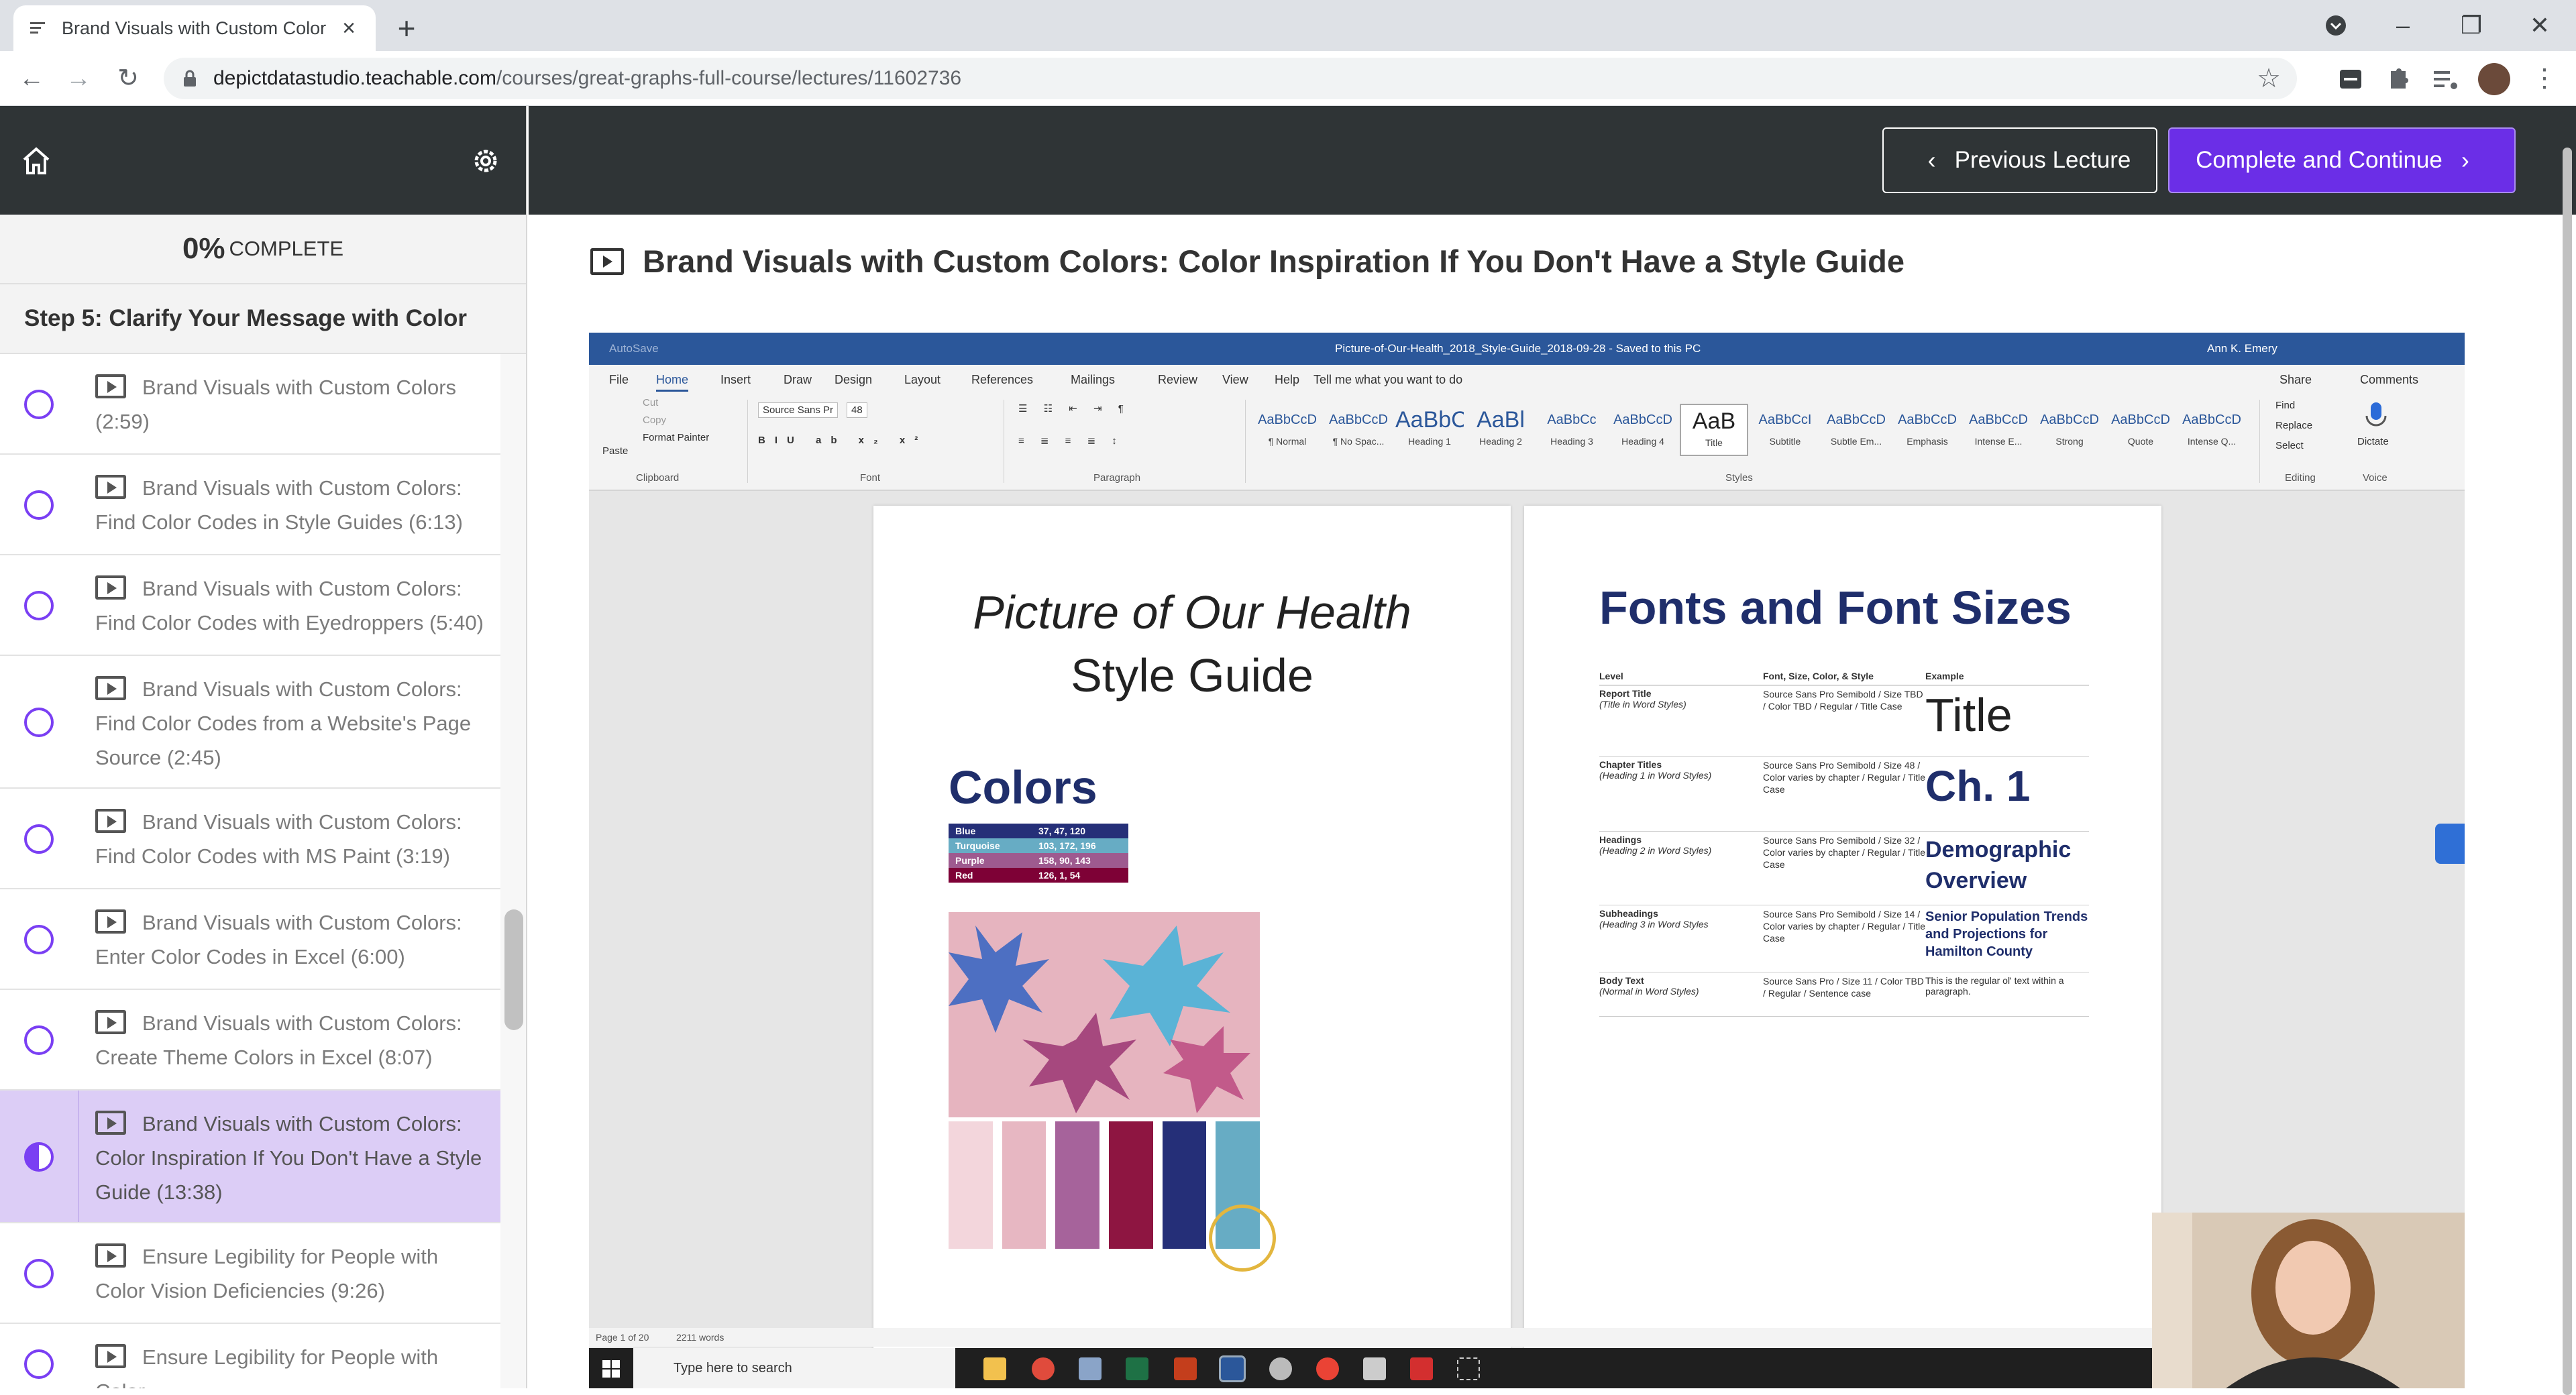 The height and width of the screenshot is (1395, 2576). Describe the element at coordinates (2444, 79) in the screenshot. I see `media-control-icon` at that location.